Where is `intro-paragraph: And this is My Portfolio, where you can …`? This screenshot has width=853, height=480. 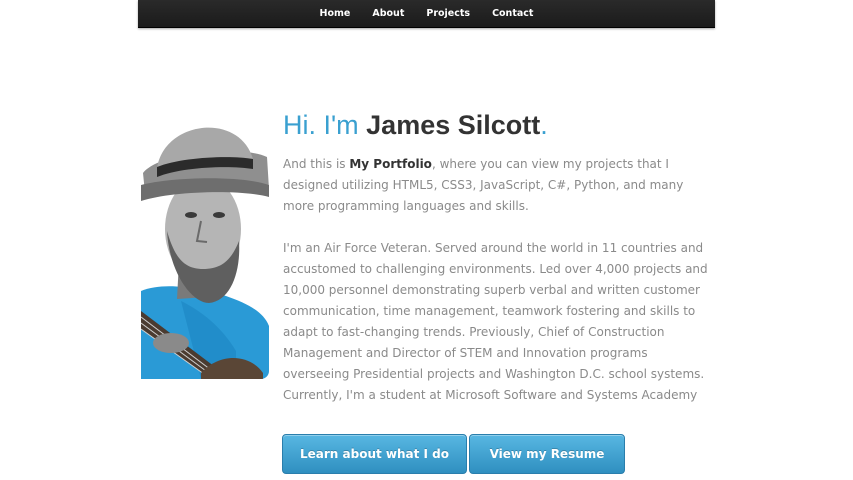
intro-paragraph: And this is My Portfolio, where you can … is located at coordinates (495, 185).